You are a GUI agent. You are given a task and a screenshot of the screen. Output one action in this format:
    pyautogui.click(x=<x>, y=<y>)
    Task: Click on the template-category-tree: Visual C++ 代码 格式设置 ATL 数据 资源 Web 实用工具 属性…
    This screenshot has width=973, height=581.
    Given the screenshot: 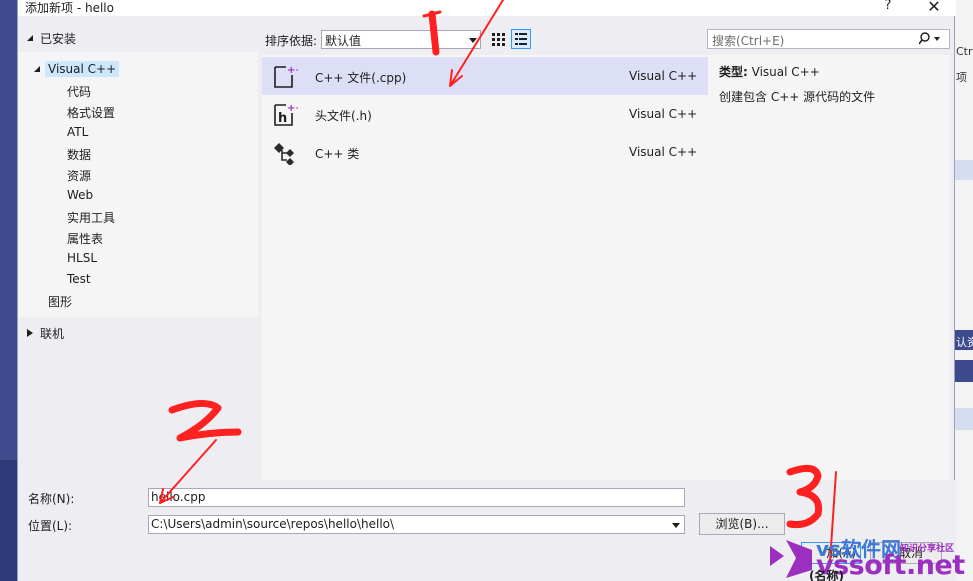 What is the action you would take?
    pyautogui.click(x=138, y=184)
    